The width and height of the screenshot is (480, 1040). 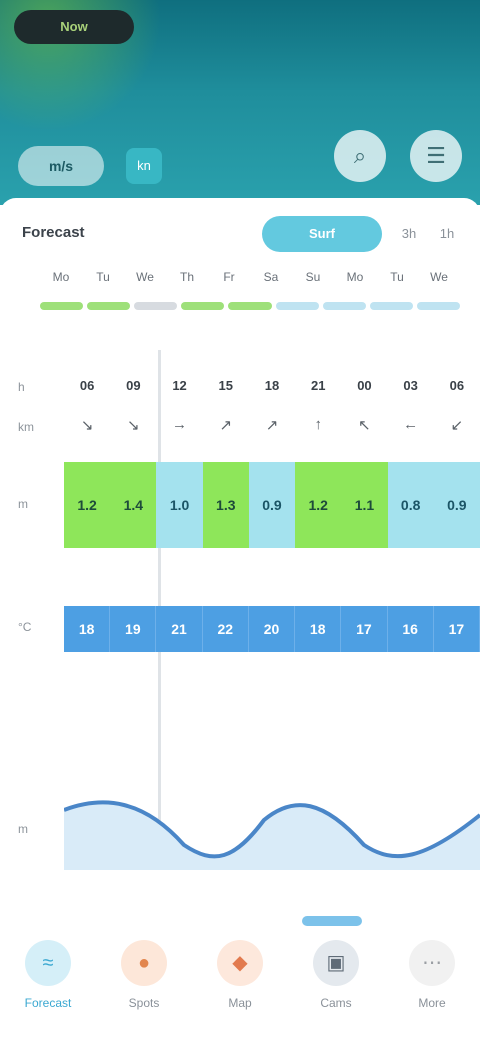 What do you see at coordinates (144, 166) in the screenshot?
I see `unit-alt-button: kn` at bounding box center [144, 166].